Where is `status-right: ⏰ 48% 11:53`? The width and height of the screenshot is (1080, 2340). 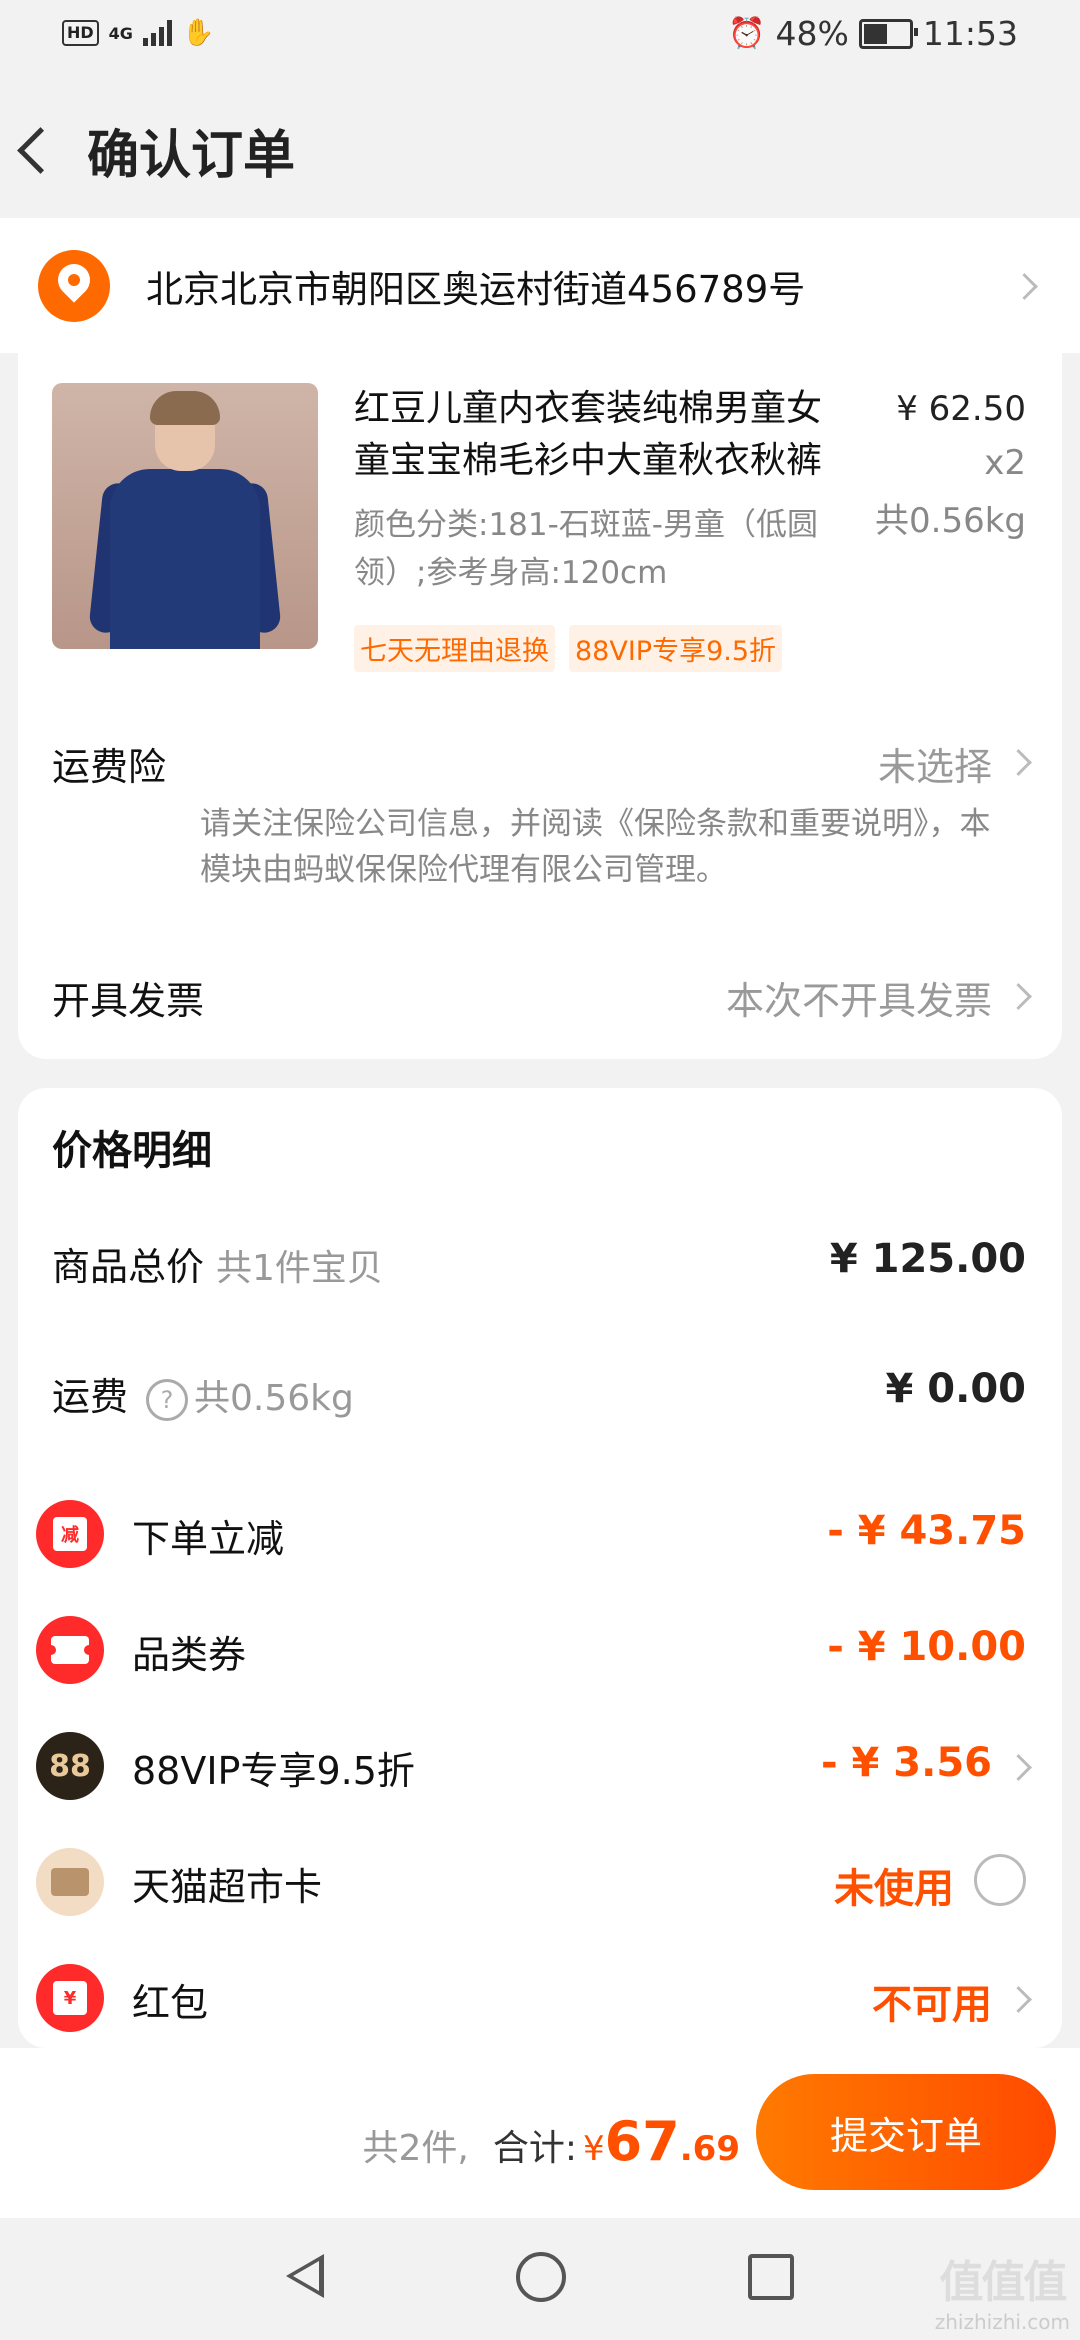
status-right: ⏰ 48% 11:53 is located at coordinates (873, 33).